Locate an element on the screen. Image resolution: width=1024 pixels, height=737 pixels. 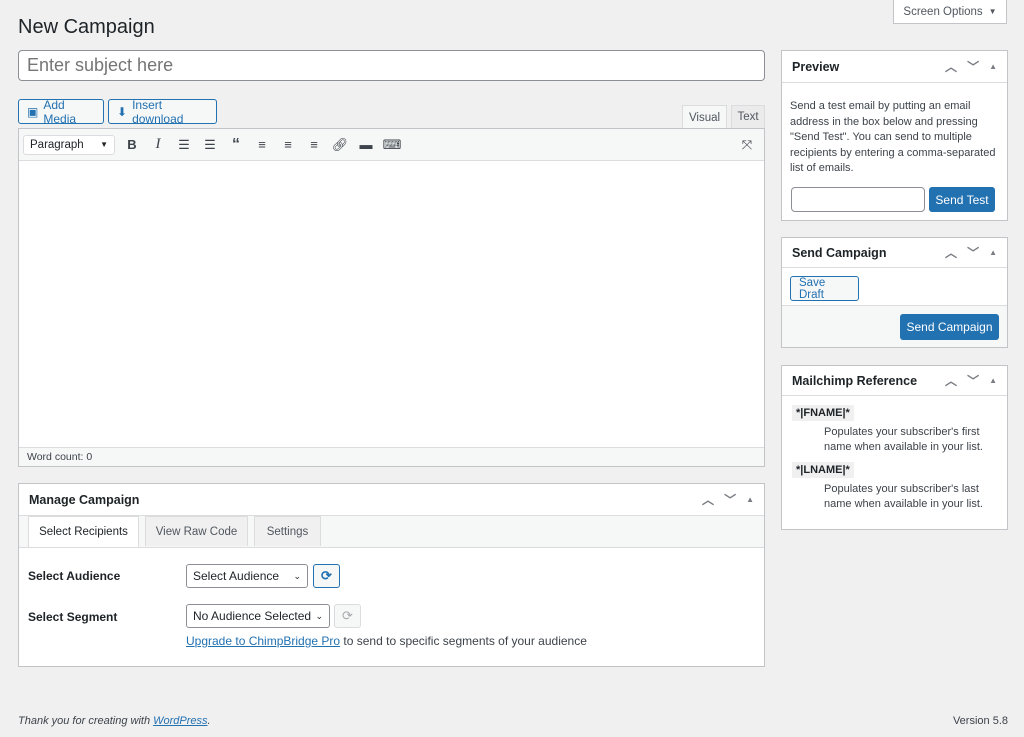
reference-header: Mailchimp Reference ︿ ﹀ ▲ is located at coordinates (894, 381).